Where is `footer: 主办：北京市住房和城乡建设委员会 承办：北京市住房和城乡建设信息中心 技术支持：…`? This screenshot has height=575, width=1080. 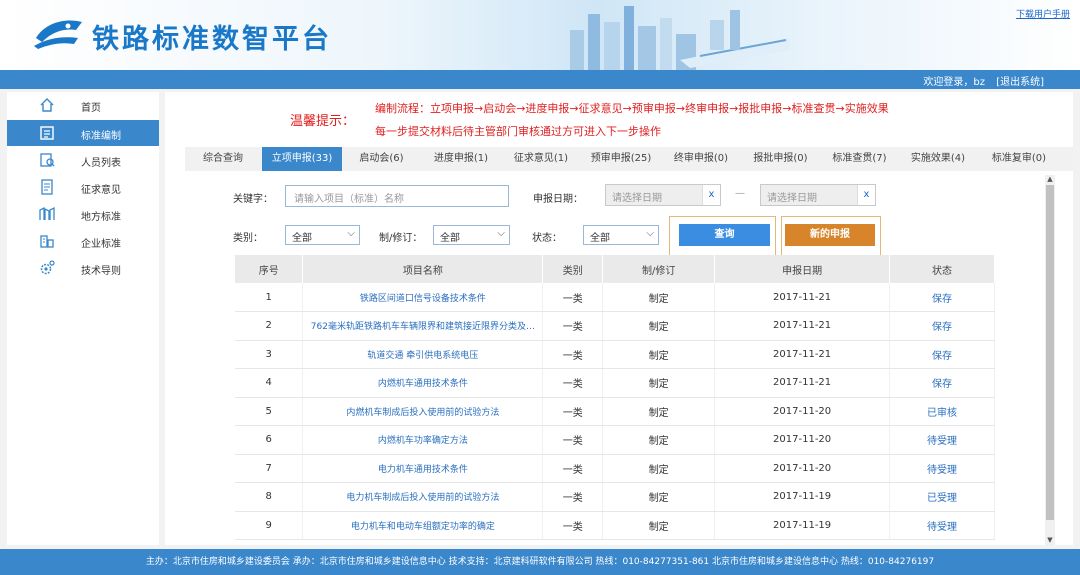 footer: 主办：北京市住房和城乡建设委员会 承办：北京市住房和城乡建设信息中心 技术支持：… is located at coordinates (540, 562).